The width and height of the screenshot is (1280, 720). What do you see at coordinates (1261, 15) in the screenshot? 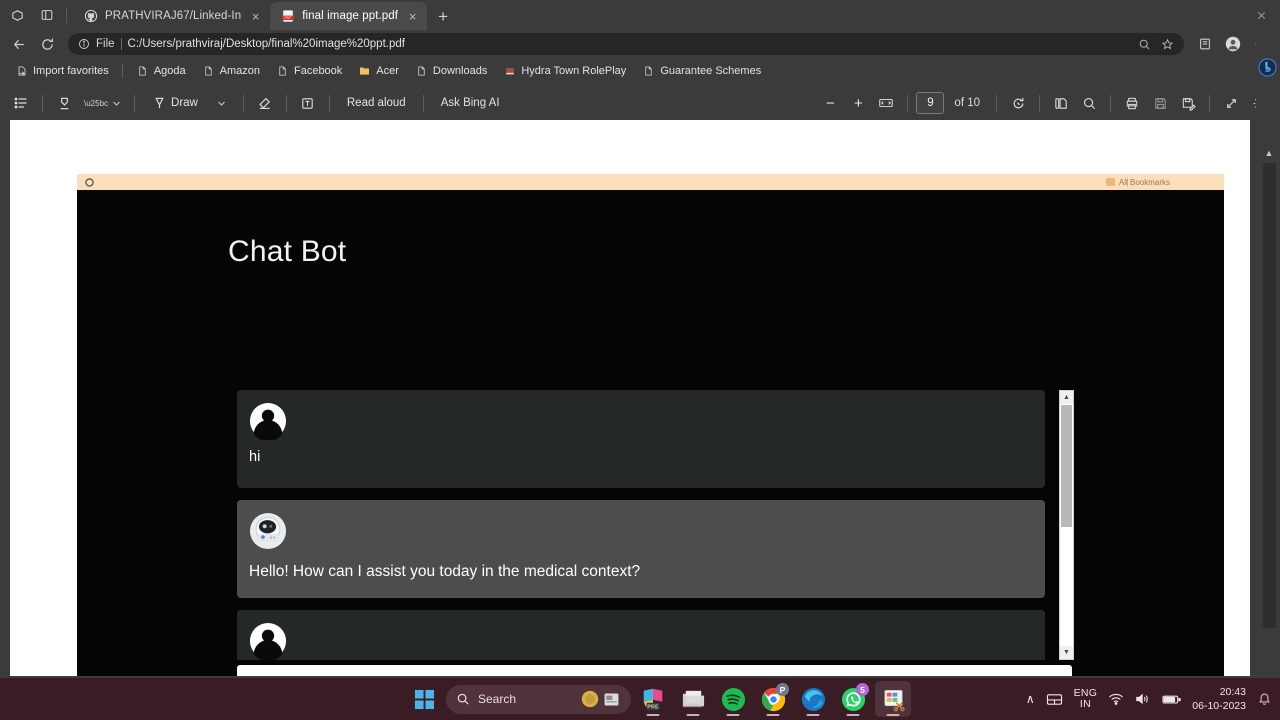
I see `window-close-icon` at bounding box center [1261, 15].